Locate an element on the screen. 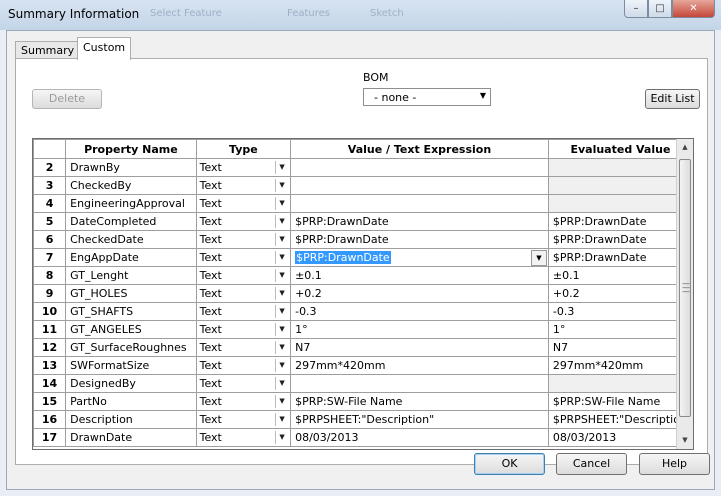  row-number: 3 is located at coordinates (50, 185).